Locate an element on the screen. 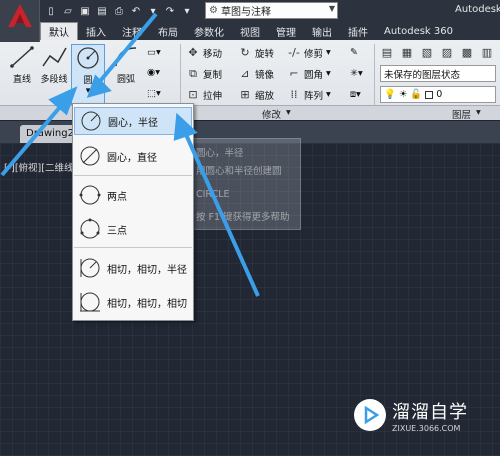 This screenshot has height=456, width=500. circle-button: 圆 ▾ is located at coordinates (88, 75).